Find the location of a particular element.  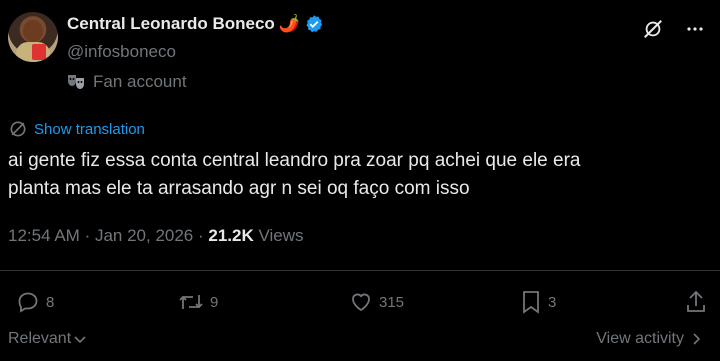

repost-button: 9 is located at coordinates (198, 302).